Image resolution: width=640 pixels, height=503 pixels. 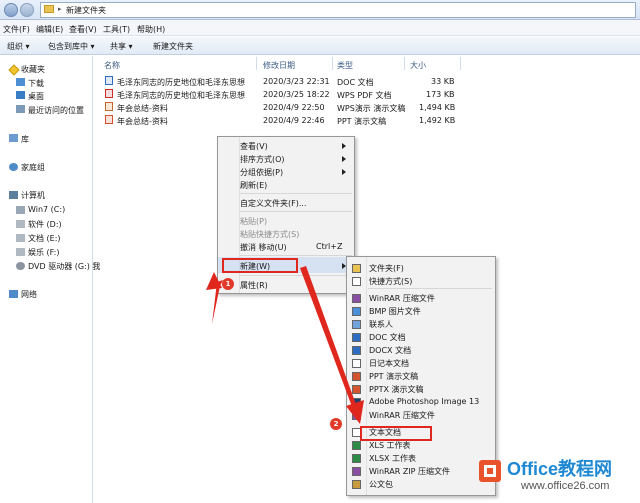 What do you see at coordinates (64, 266) in the screenshot?
I see `nav-drive-g: DVD 驱动器 (G:) 我` at bounding box center [64, 266].